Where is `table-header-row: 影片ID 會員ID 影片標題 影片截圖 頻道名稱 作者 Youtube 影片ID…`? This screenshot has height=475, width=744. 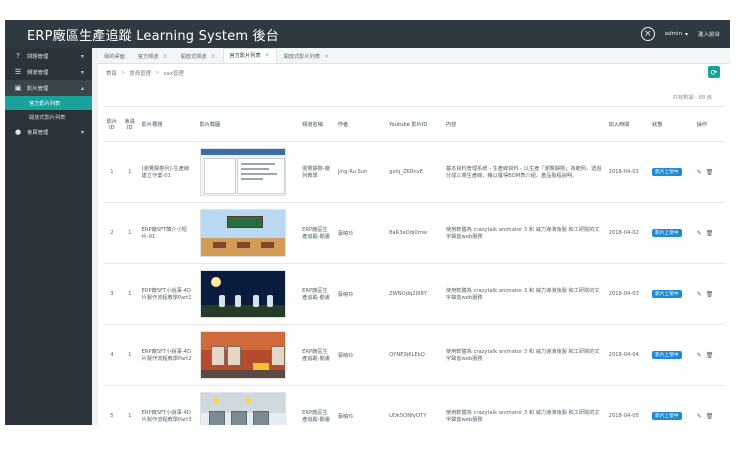
table-header-row: 影片ID 會員ID 影片標題 影片截圖 頻道名稱 作者 Youtube 影片ID… is located at coordinates (414, 124).